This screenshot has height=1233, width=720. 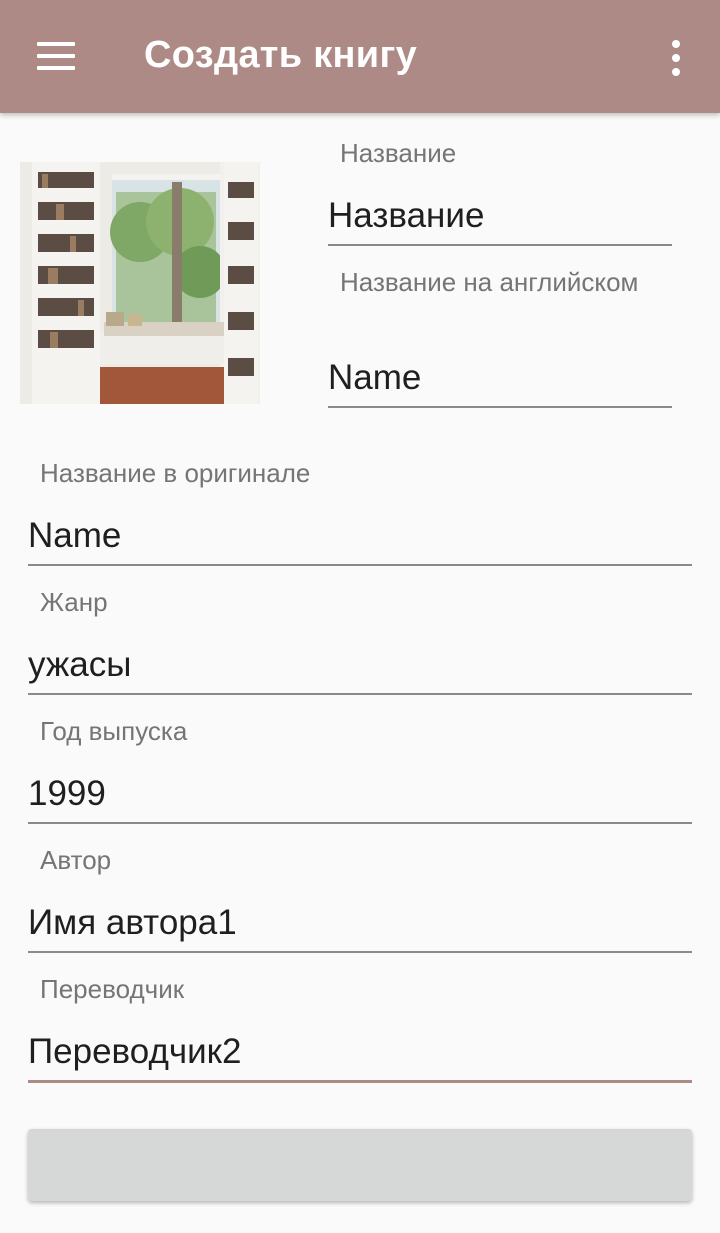 What do you see at coordinates (135, 1051) in the screenshot?
I see `translator-input-value: Переводчик2` at bounding box center [135, 1051].